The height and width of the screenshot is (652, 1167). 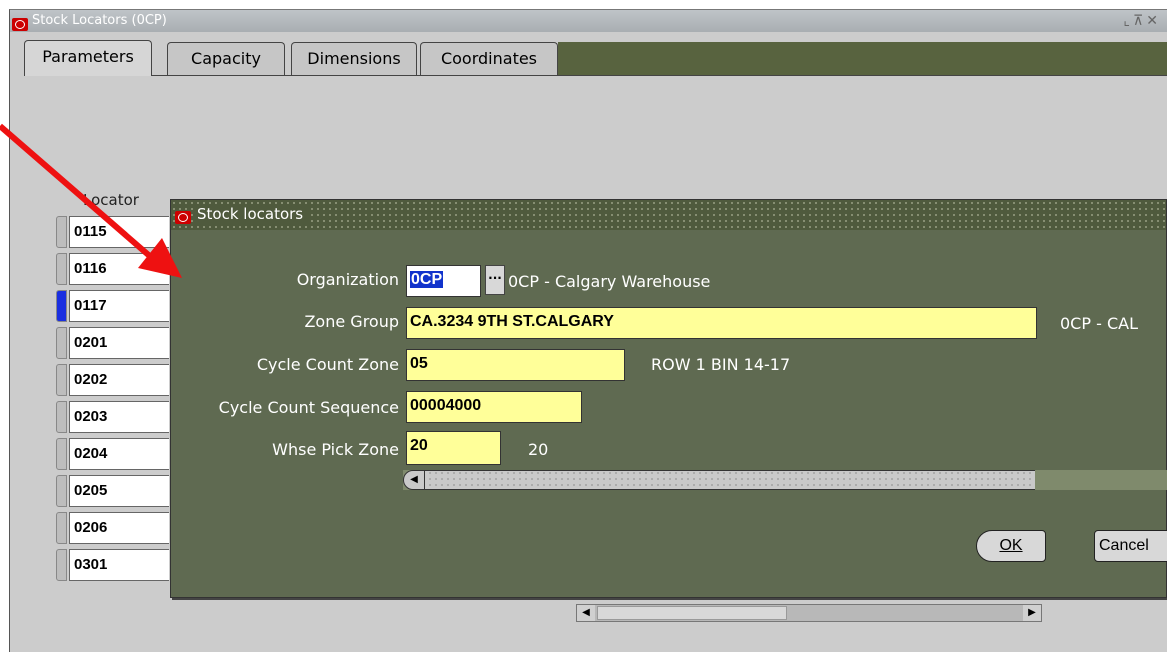 What do you see at coordinates (335, 449) in the screenshot?
I see `whse-pick-zone-label: Whse Pick Zone` at bounding box center [335, 449].